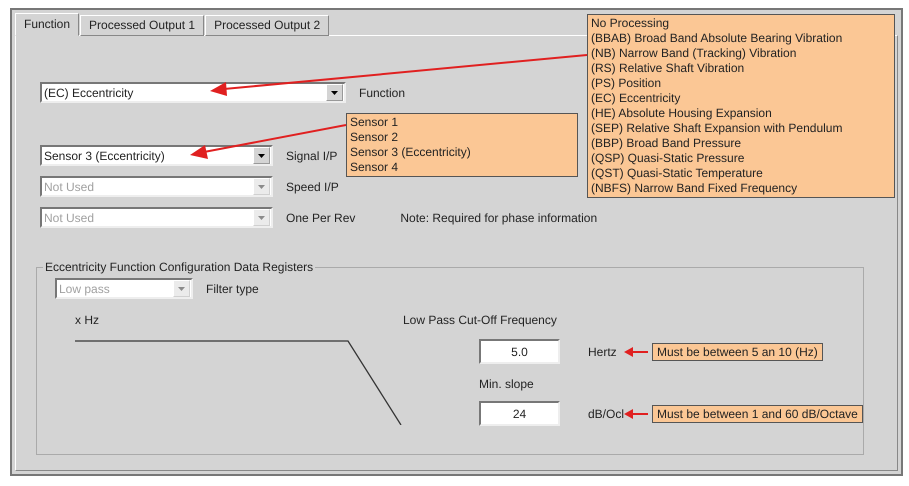 Image resolution: width=909 pixels, height=486 pixels. What do you see at coordinates (603, 351) in the screenshot?
I see `unit-label: Hertz` at bounding box center [603, 351].